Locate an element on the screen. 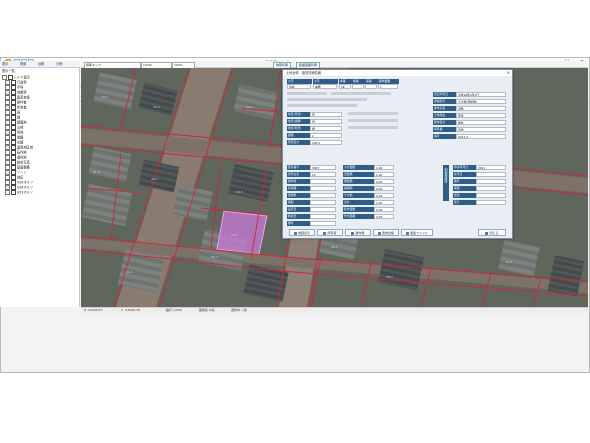  map-display-button: 地図表示 is located at coordinates (302, 232).